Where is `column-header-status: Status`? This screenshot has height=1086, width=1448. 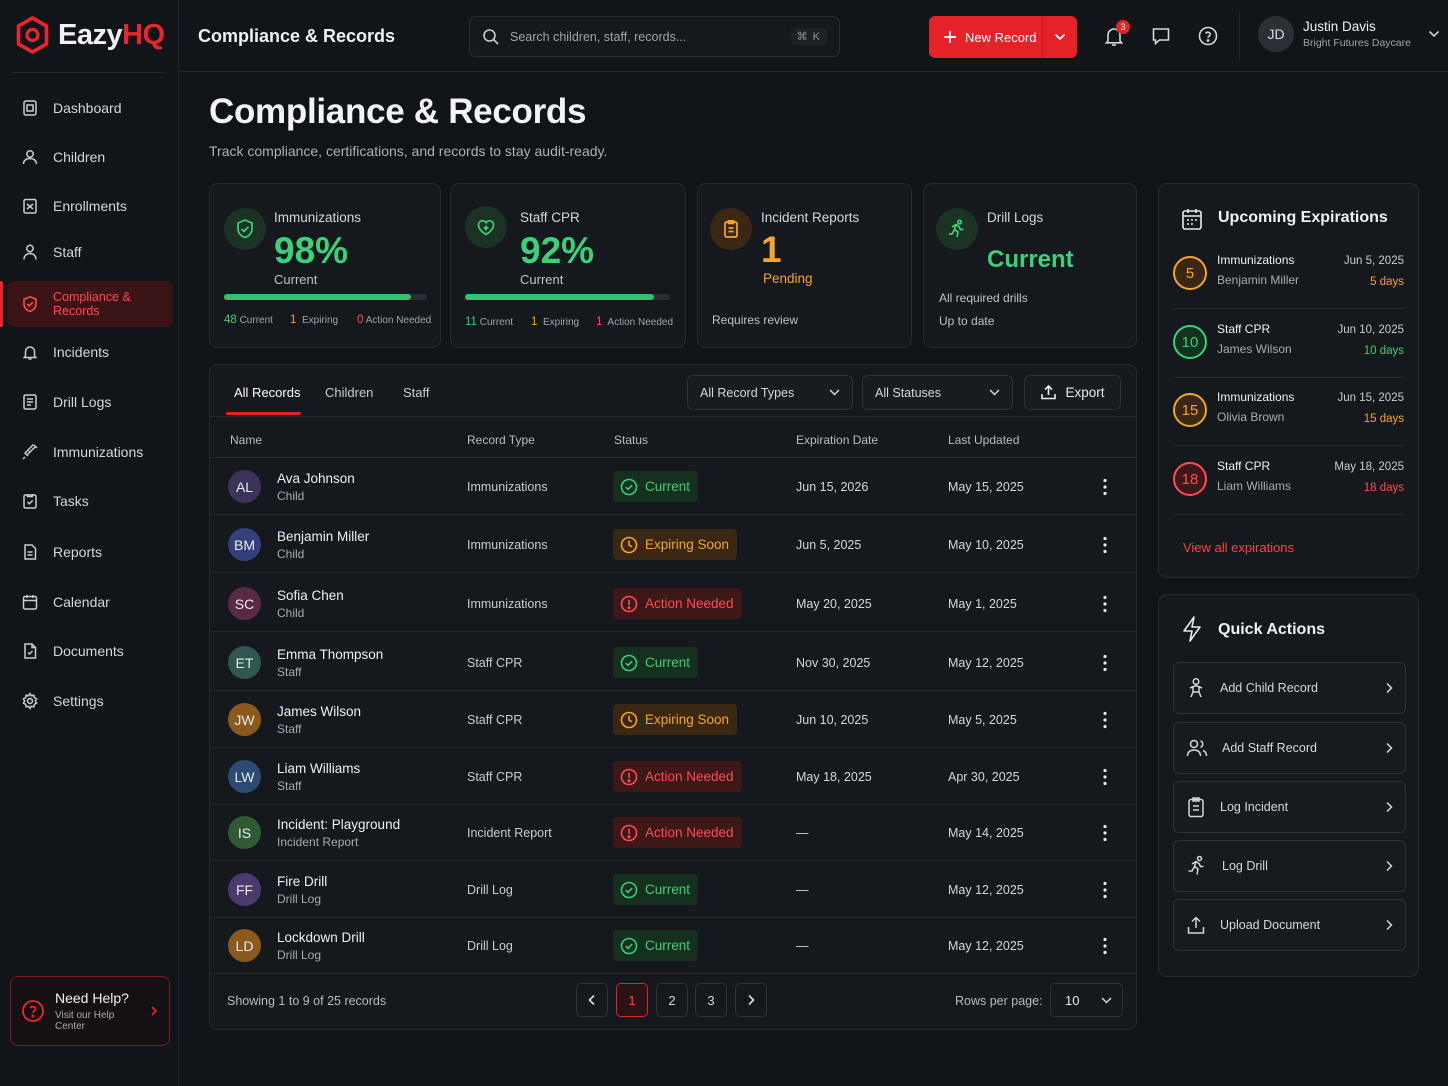
column-header-status: Status is located at coordinates (631, 440).